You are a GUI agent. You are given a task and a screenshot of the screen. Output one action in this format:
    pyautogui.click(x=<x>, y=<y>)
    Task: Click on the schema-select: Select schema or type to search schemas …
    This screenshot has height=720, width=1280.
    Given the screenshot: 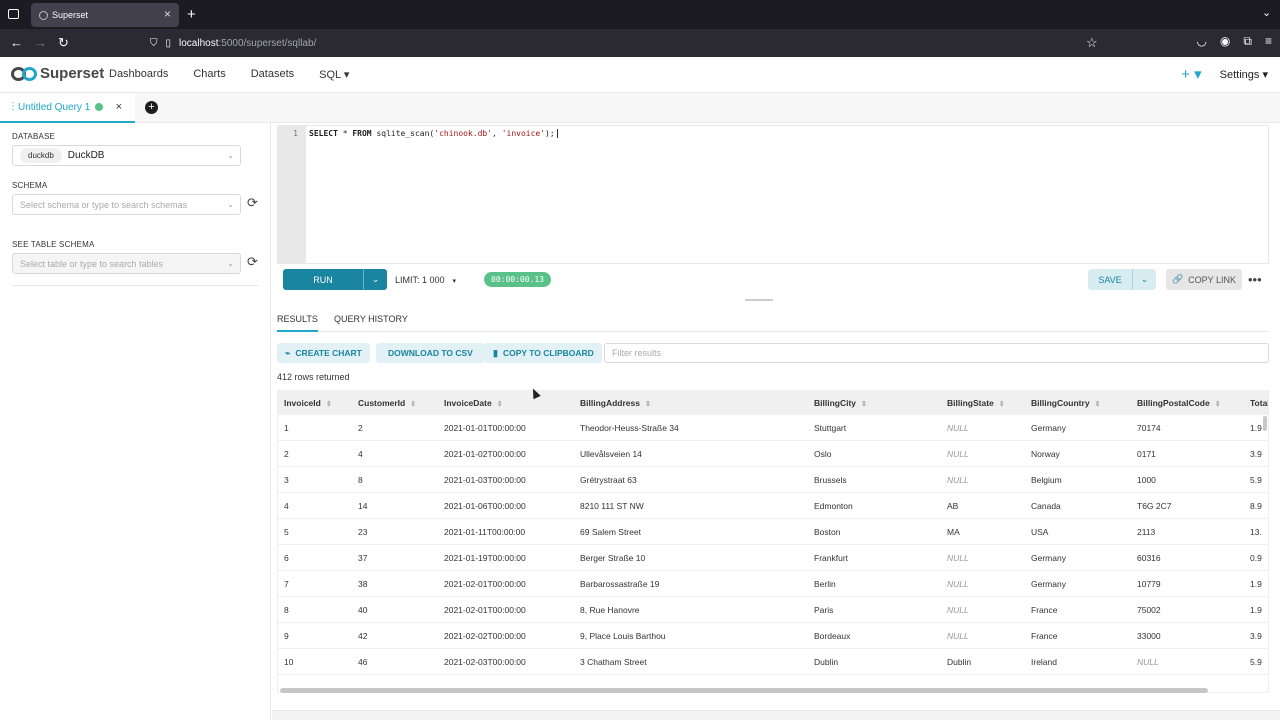 What is the action you would take?
    pyautogui.click(x=126, y=204)
    